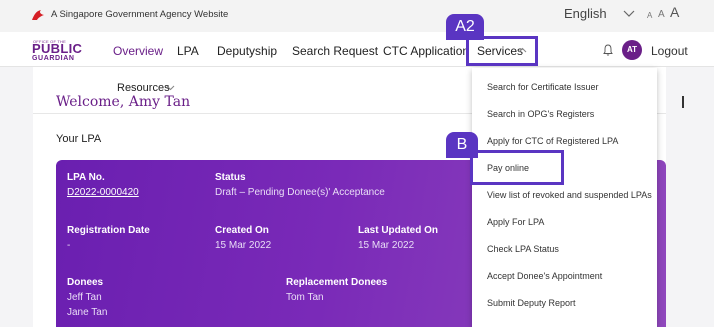  Describe the element at coordinates (38, 15) in the screenshot. I see `singapore-lion-icon` at that location.